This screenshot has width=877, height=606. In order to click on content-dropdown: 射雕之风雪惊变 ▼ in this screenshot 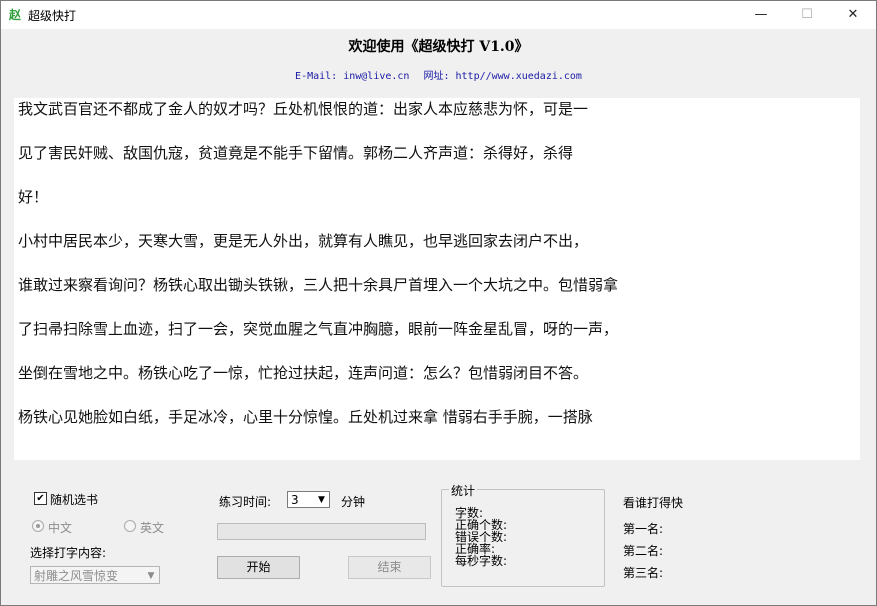, I will do `click(95, 575)`.